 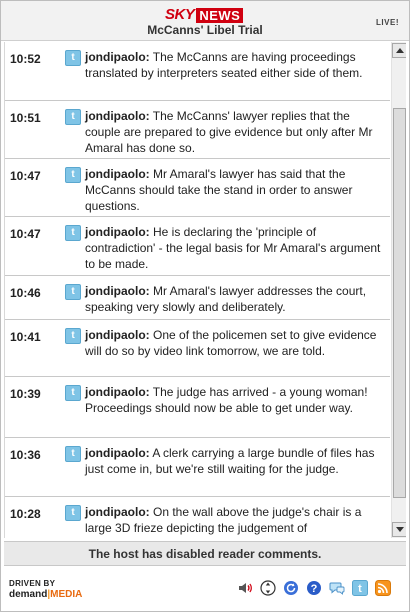 I want to click on svg-text: t, so click(x=360, y=589).